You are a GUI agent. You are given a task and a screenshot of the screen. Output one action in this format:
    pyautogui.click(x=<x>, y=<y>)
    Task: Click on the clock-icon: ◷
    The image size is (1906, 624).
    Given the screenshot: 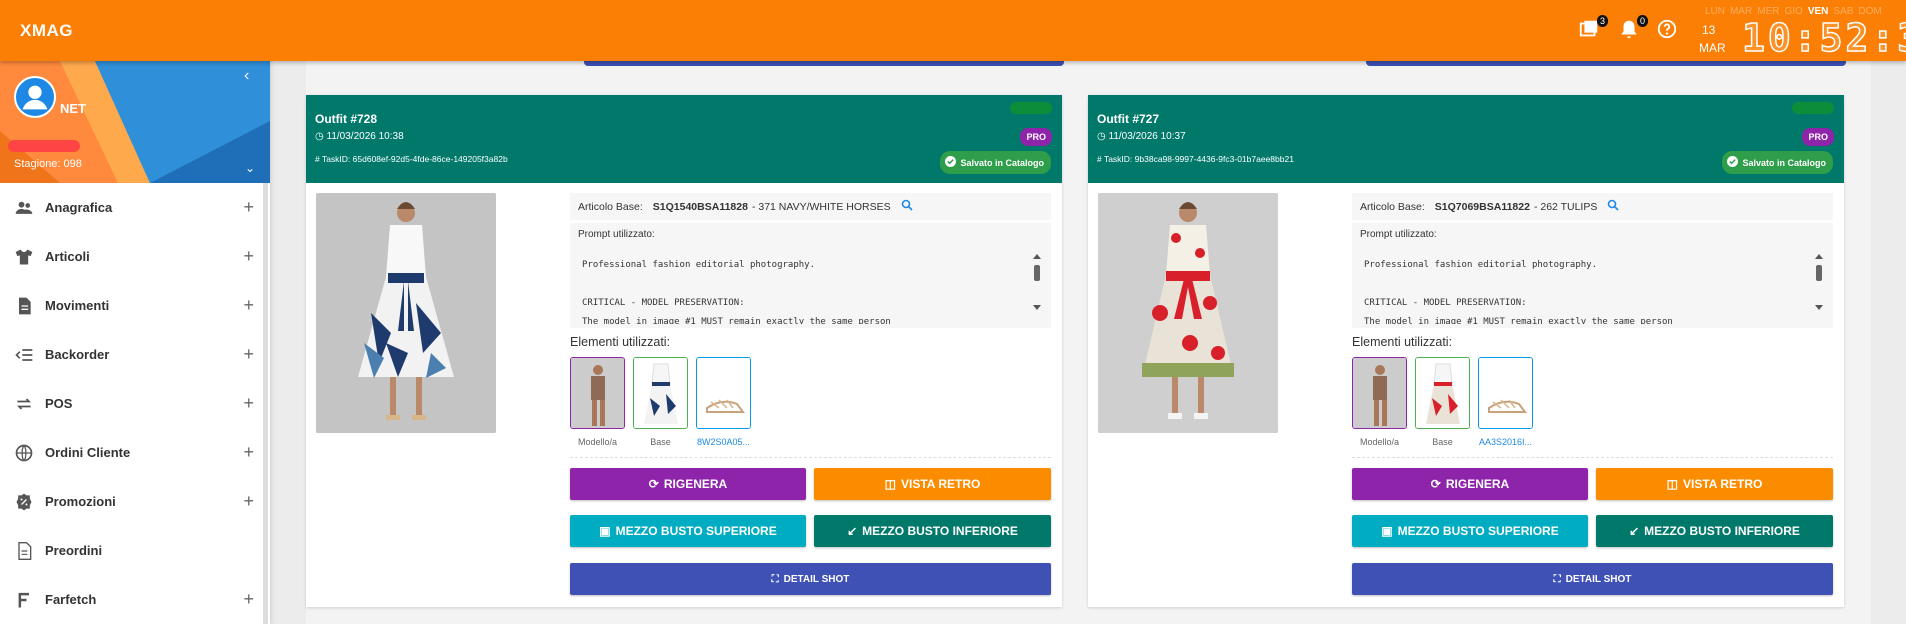 What is the action you would take?
    pyautogui.click(x=319, y=136)
    